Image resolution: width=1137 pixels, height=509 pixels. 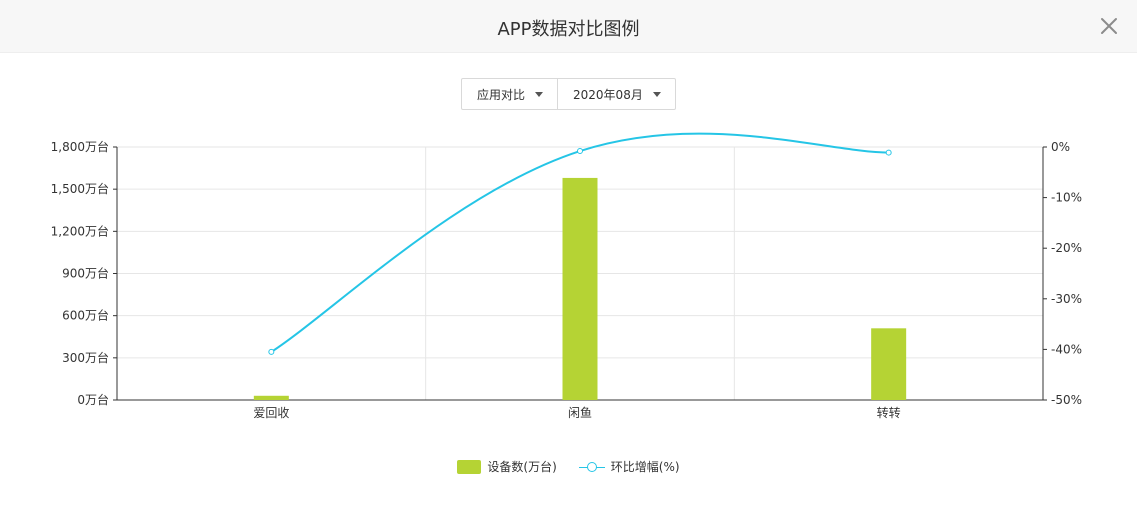 I want to click on compare-dropdown: 应用对比, so click(x=509, y=94).